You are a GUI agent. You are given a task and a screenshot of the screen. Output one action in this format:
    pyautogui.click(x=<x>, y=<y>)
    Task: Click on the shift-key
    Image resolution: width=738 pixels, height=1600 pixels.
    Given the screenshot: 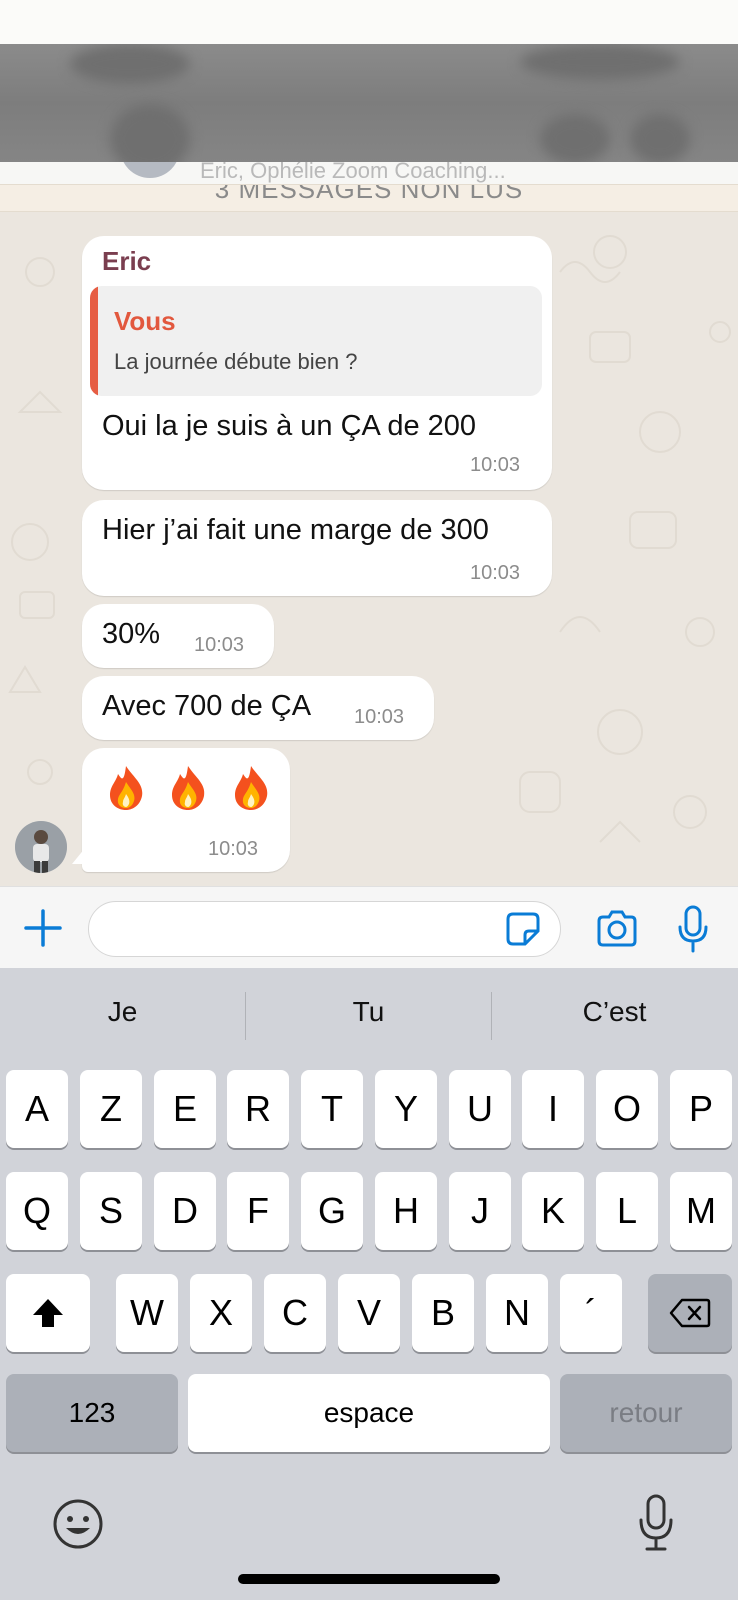 What is the action you would take?
    pyautogui.click(x=48, y=1313)
    